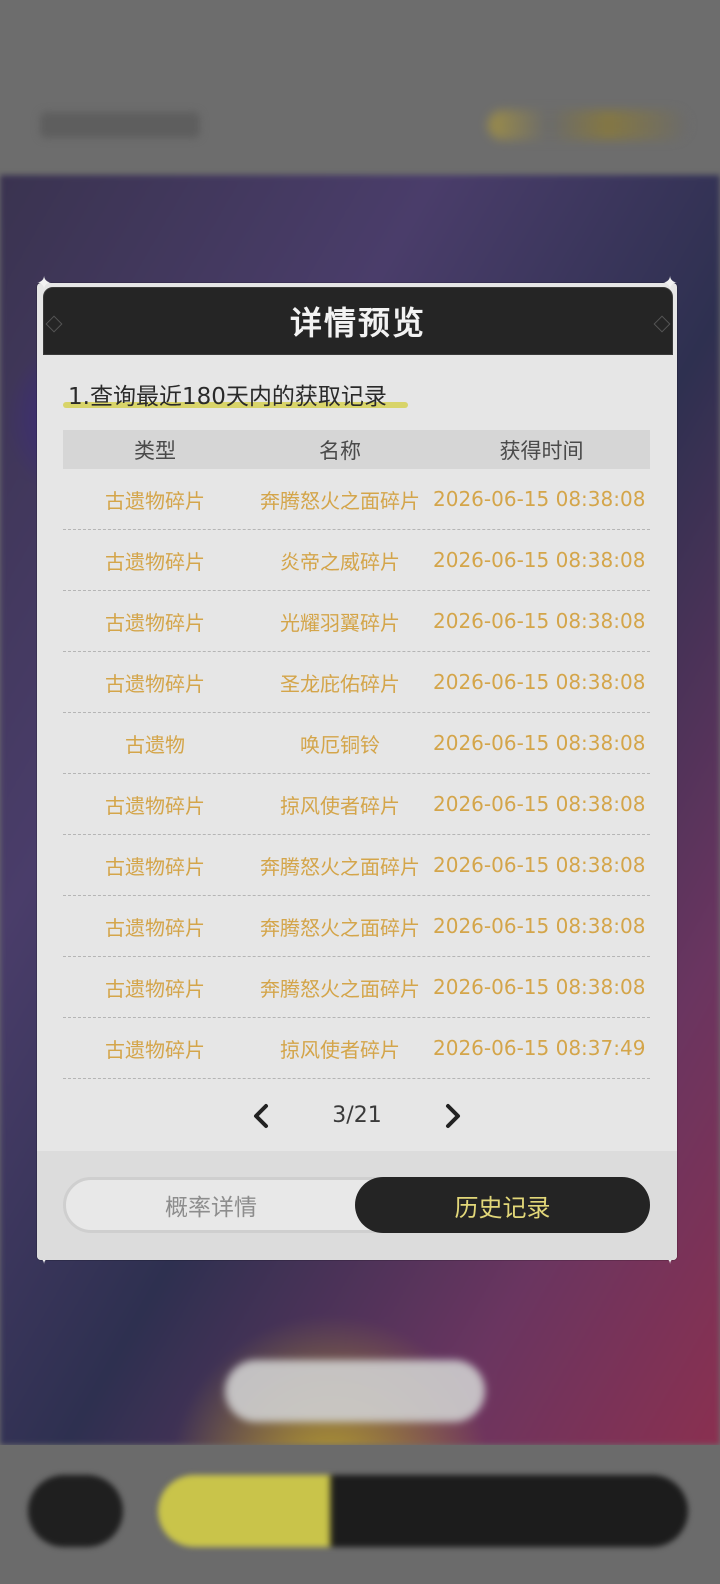  Describe the element at coordinates (541, 450) in the screenshot. I see `column-header-time: 获得时间` at that location.